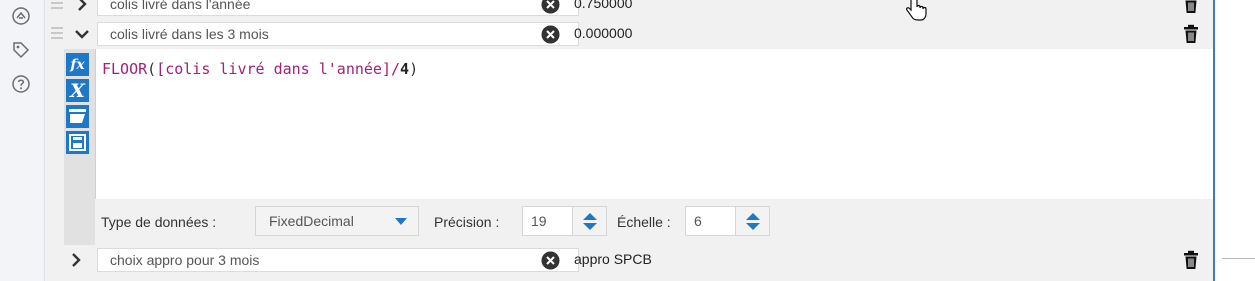  I want to click on output-field-name: choix appro pour 3 mois, so click(338, 260).